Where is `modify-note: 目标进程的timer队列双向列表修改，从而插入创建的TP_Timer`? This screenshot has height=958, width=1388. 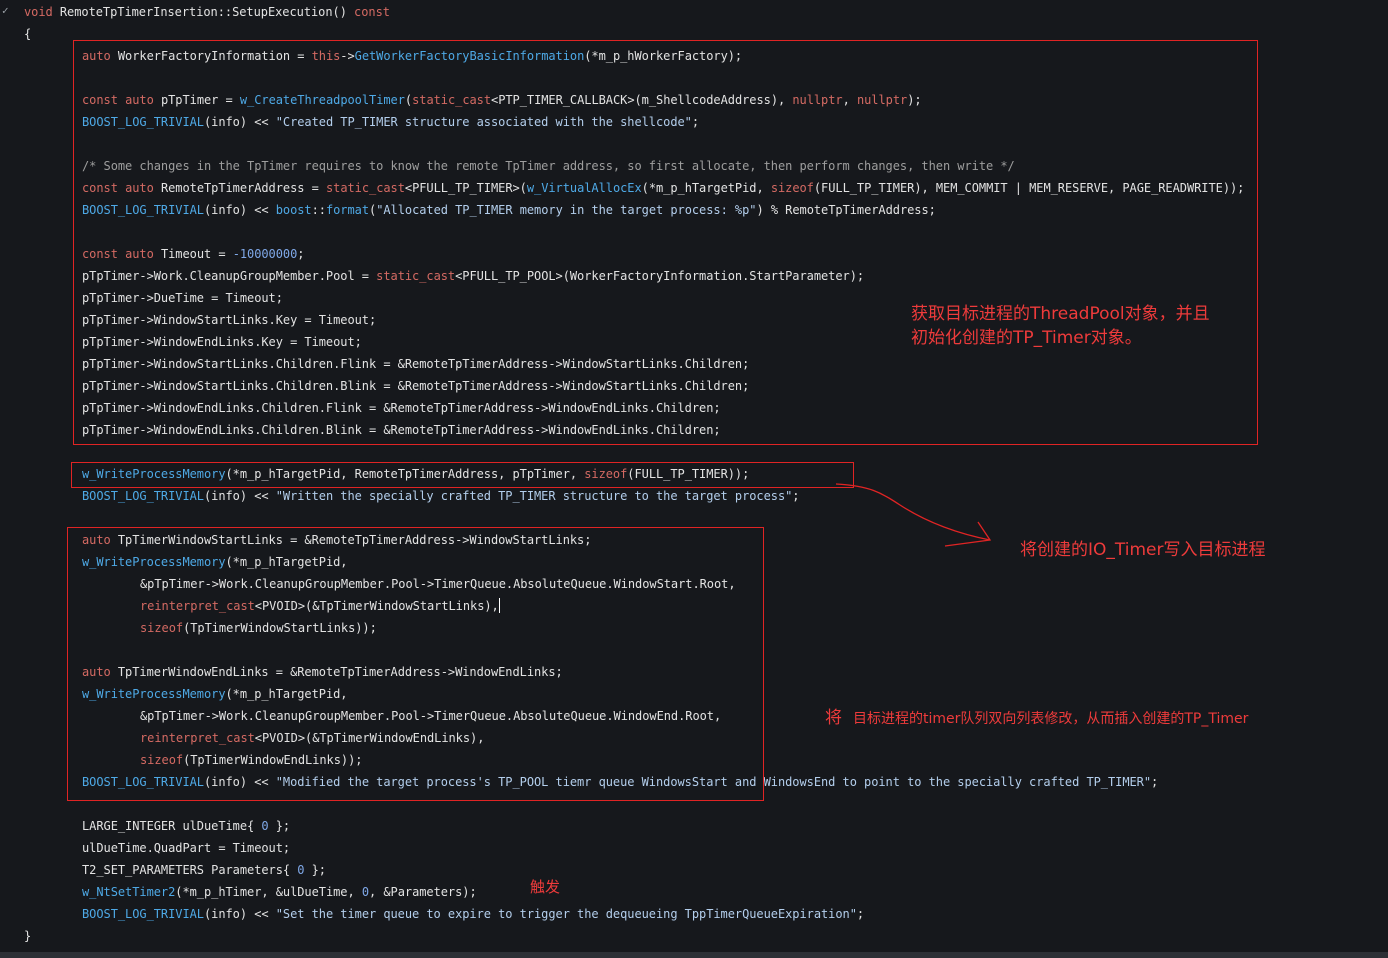 modify-note: 目标进程的timer队列双向列表修改，从而插入创建的TP_Timer is located at coordinates (1051, 719).